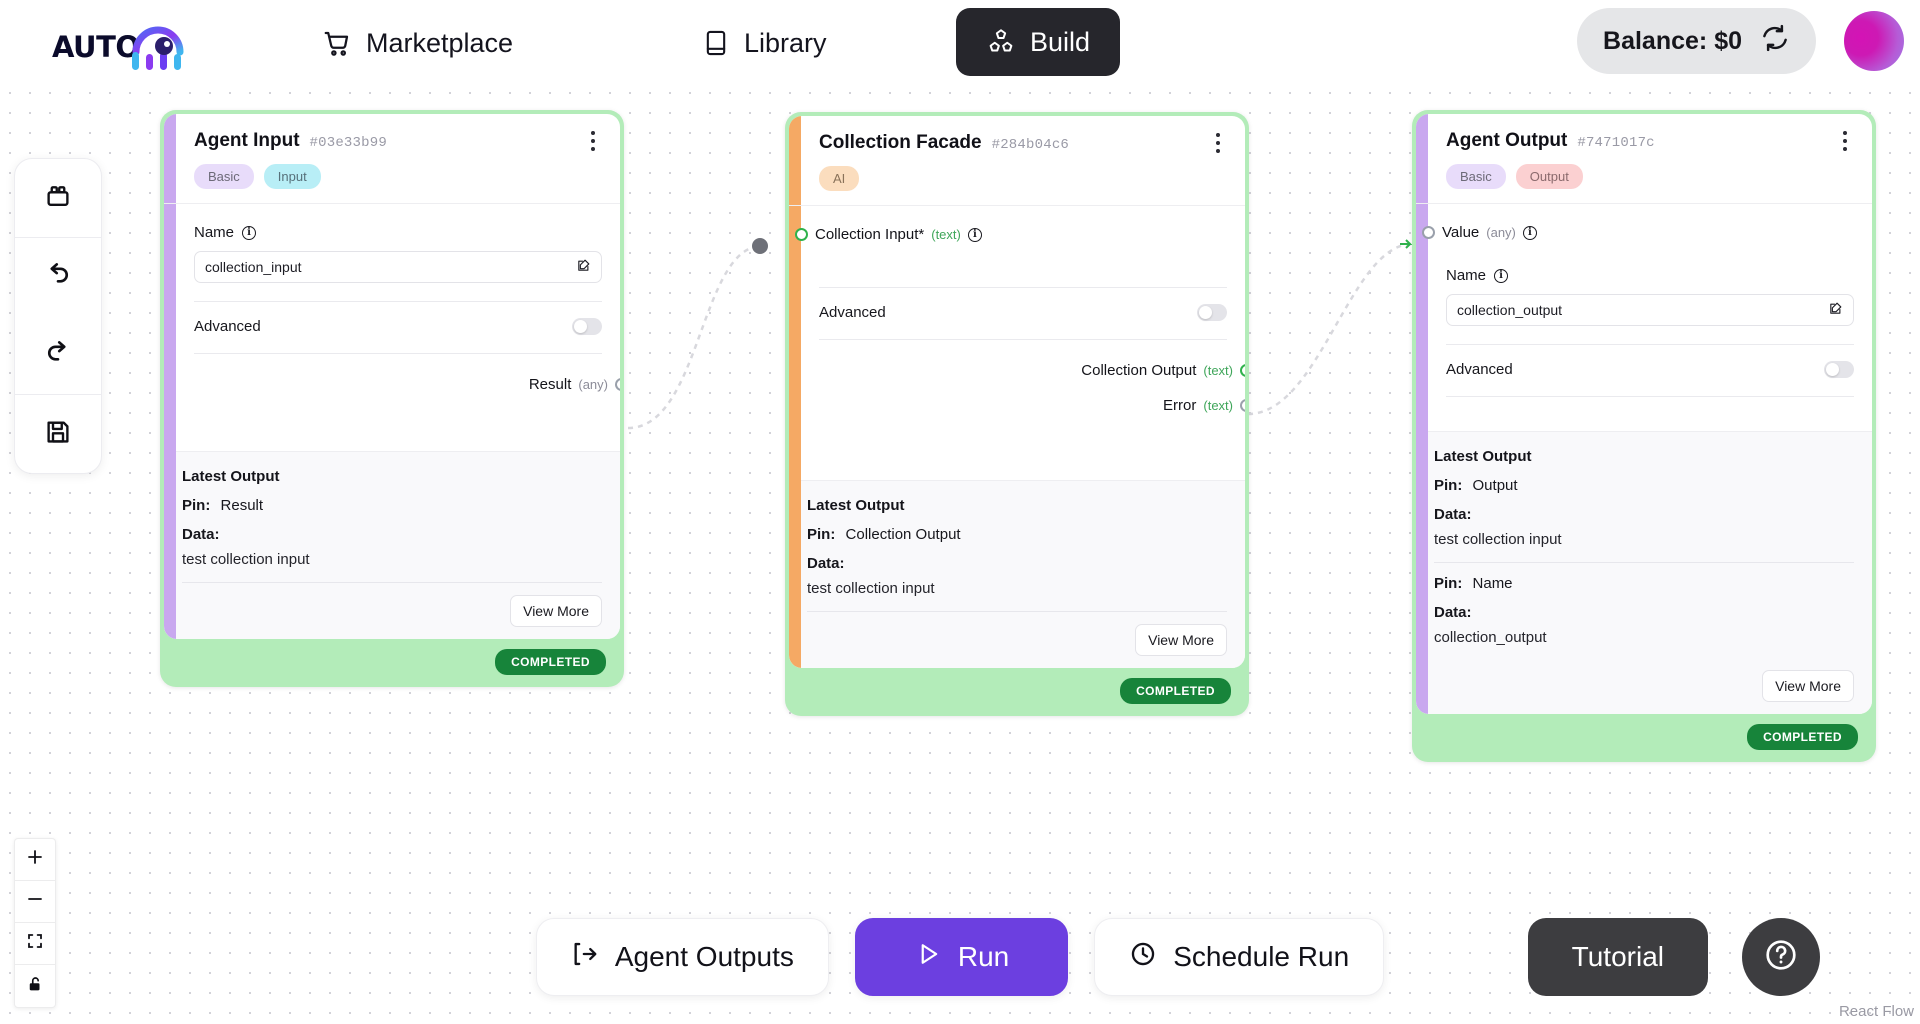 The width and height of the screenshot is (1920, 1024). What do you see at coordinates (839, 178) in the screenshot?
I see `badge-ai: AI` at bounding box center [839, 178].